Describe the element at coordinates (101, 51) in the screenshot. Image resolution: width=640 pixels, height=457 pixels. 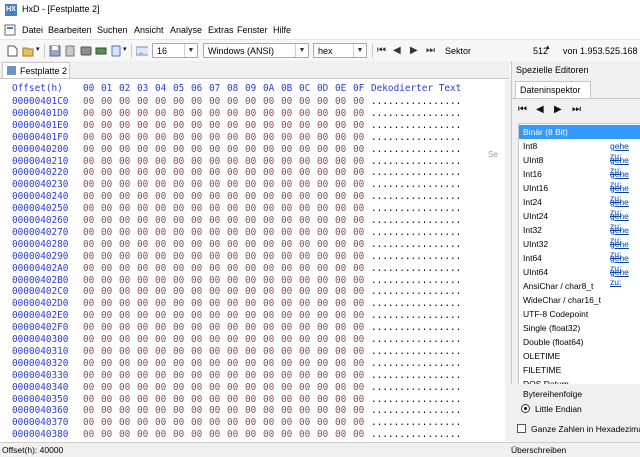
I see `ram-icon` at that location.